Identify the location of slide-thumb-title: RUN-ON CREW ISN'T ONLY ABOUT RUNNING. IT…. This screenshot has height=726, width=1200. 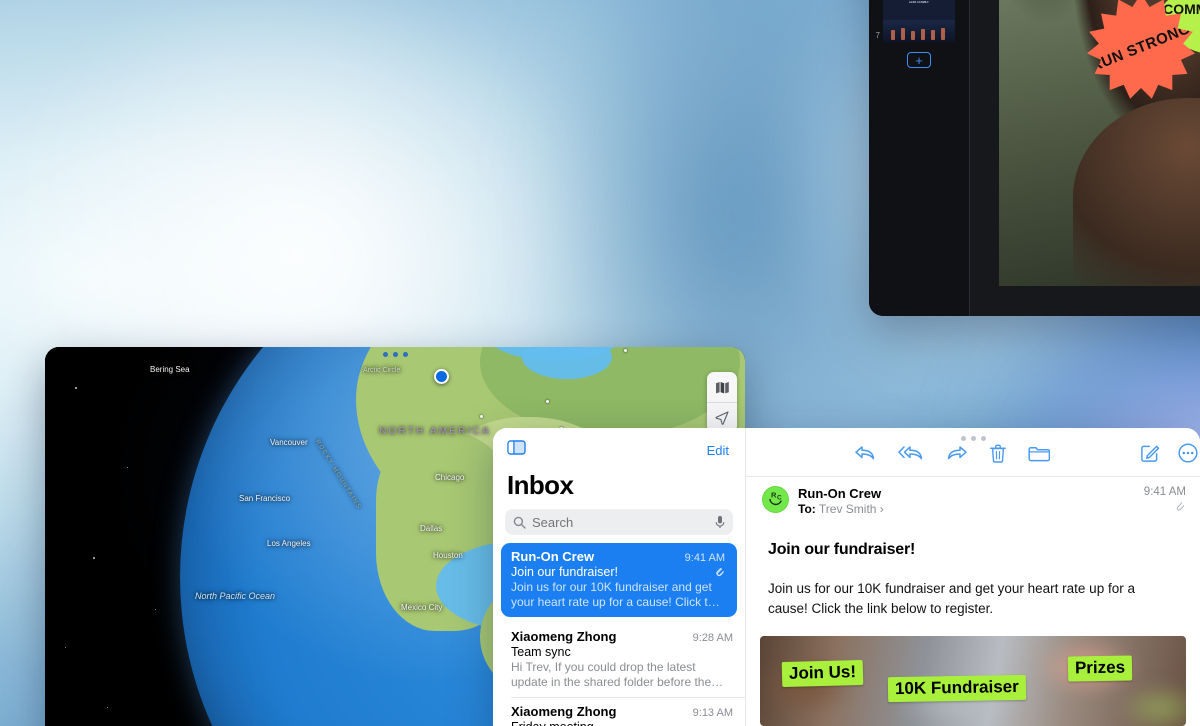
(919, 2).